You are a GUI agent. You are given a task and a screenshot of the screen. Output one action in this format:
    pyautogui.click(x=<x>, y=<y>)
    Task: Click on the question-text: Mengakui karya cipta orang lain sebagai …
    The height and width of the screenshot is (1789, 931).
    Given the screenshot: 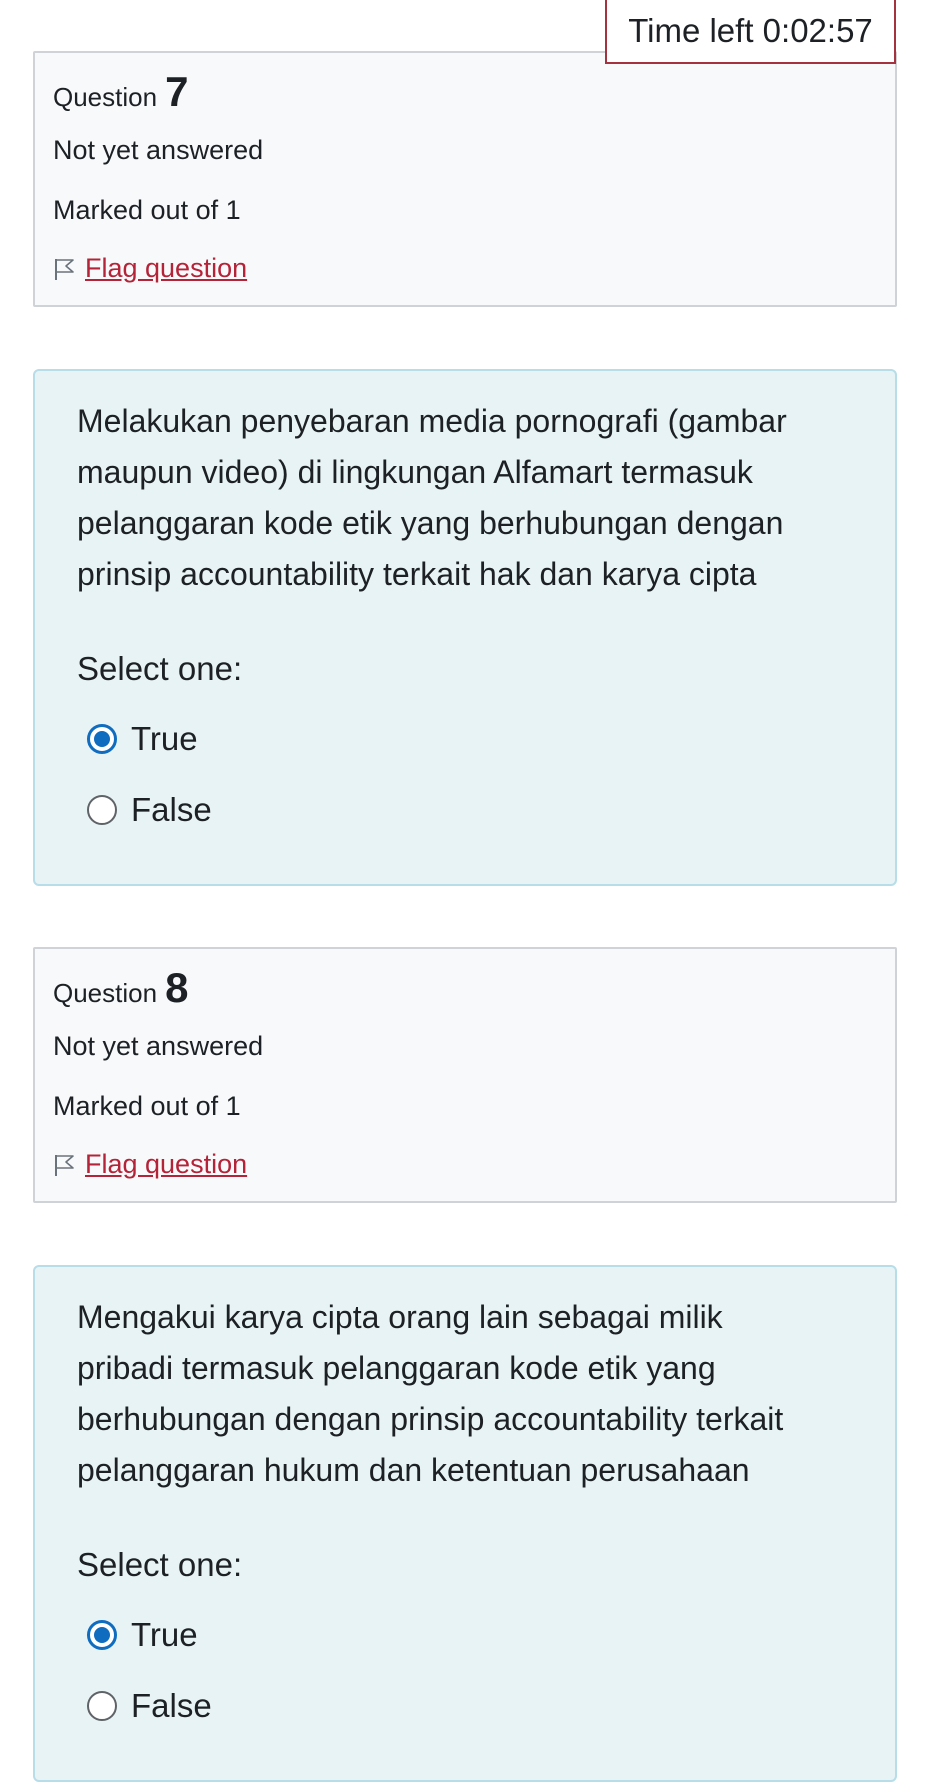 What is the action you would take?
    pyautogui.click(x=472, y=1394)
    